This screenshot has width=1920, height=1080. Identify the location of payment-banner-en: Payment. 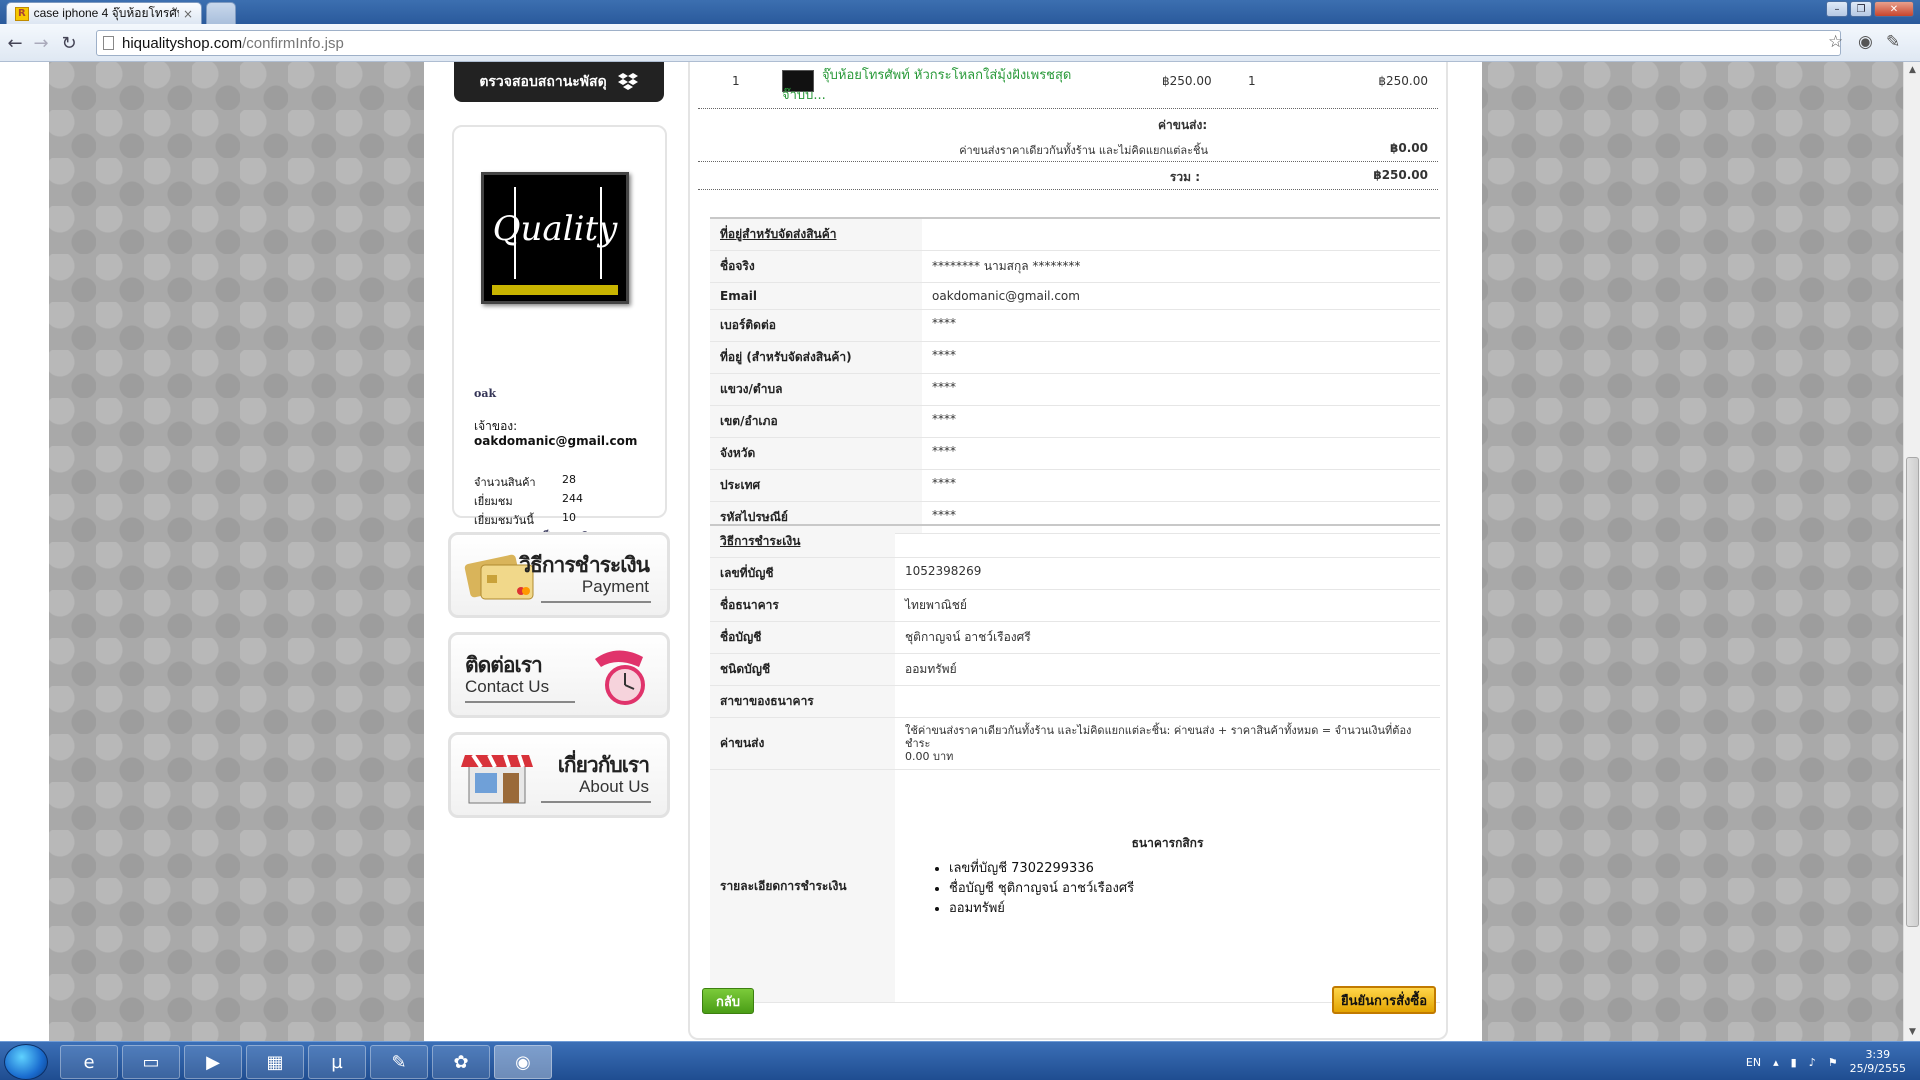
(615, 586).